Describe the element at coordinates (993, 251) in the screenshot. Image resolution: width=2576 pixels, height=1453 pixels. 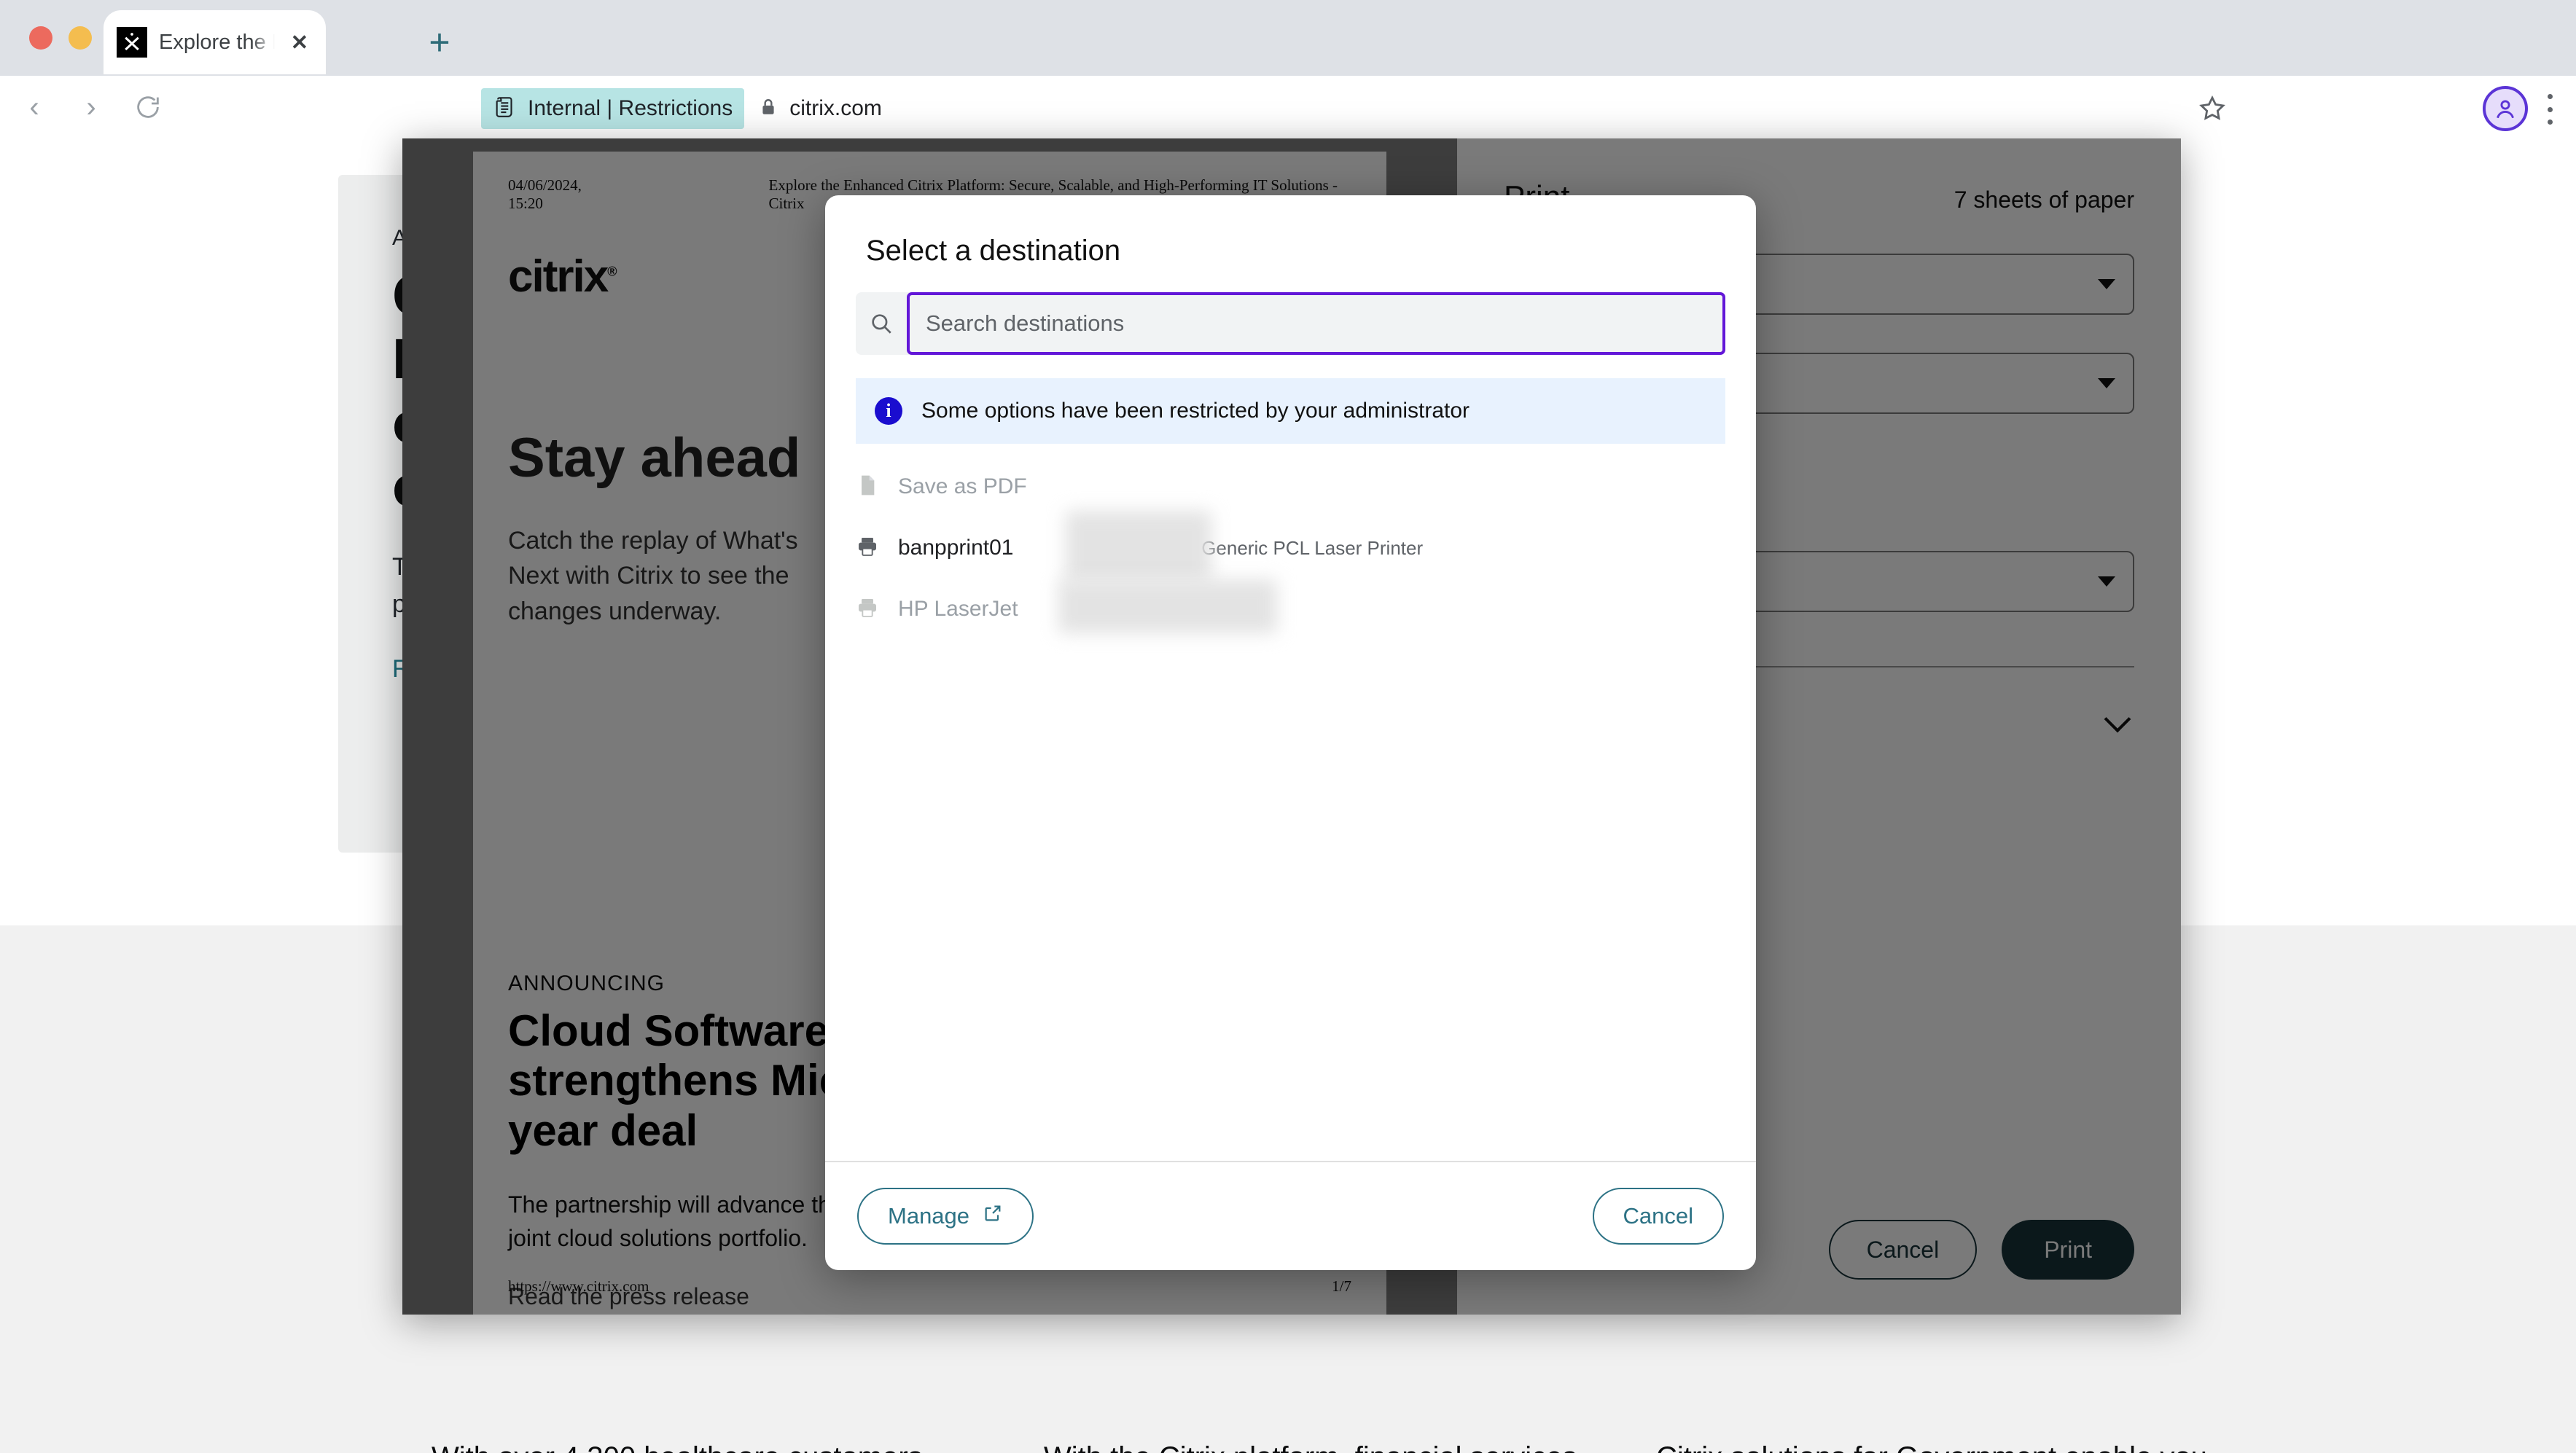
I see `modal-title: Select a destination` at that location.